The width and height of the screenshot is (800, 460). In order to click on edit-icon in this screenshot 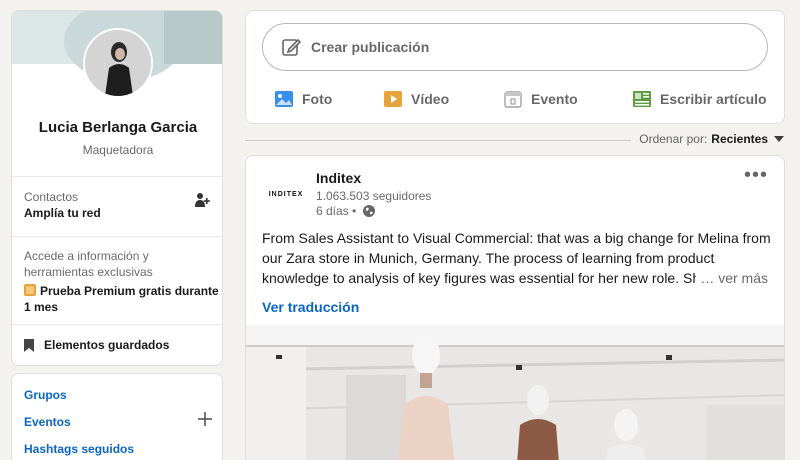, I will do `click(291, 47)`.